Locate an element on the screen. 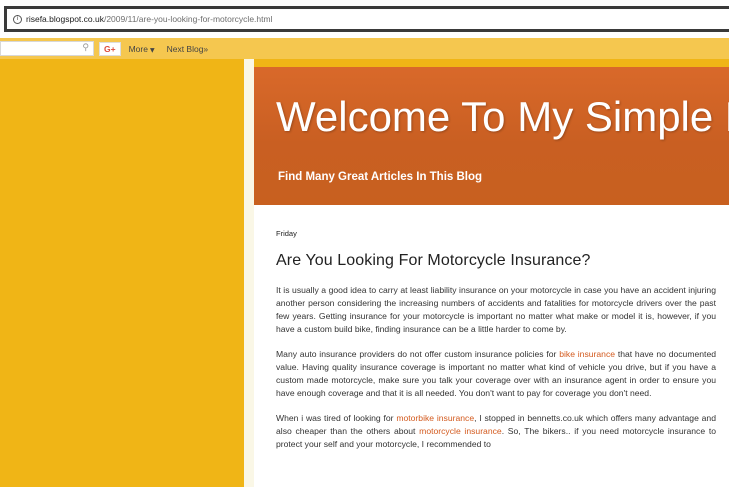 This screenshot has height=487, width=729. paragraph-text: When i was tired of looking for is located at coordinates (336, 418).